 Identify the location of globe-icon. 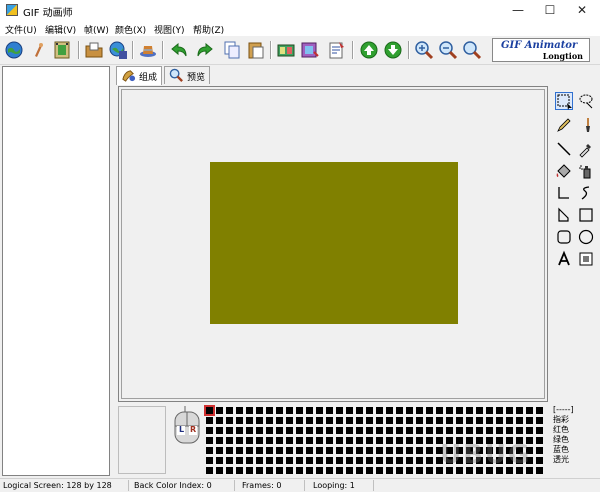
(14, 50).